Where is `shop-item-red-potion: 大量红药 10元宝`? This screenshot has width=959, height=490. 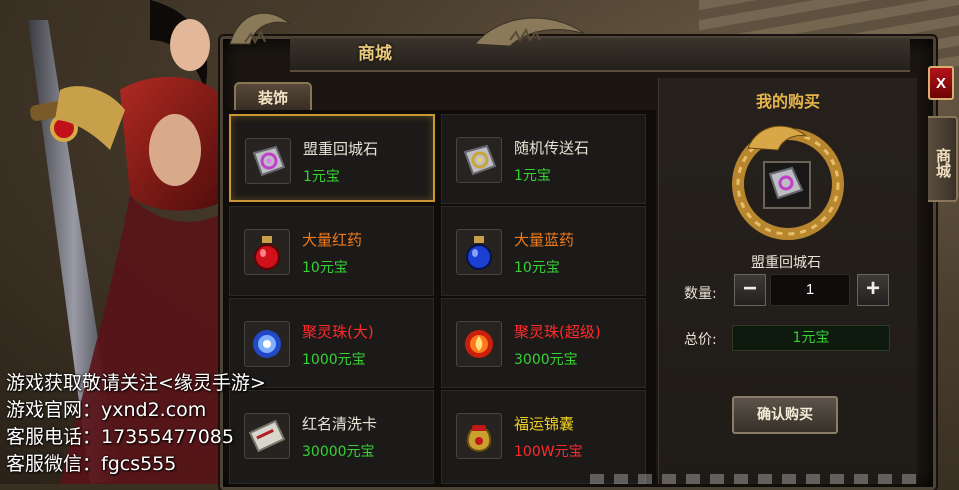
shop-item-red-potion: 大量红药 10元宝 is located at coordinates (331, 251).